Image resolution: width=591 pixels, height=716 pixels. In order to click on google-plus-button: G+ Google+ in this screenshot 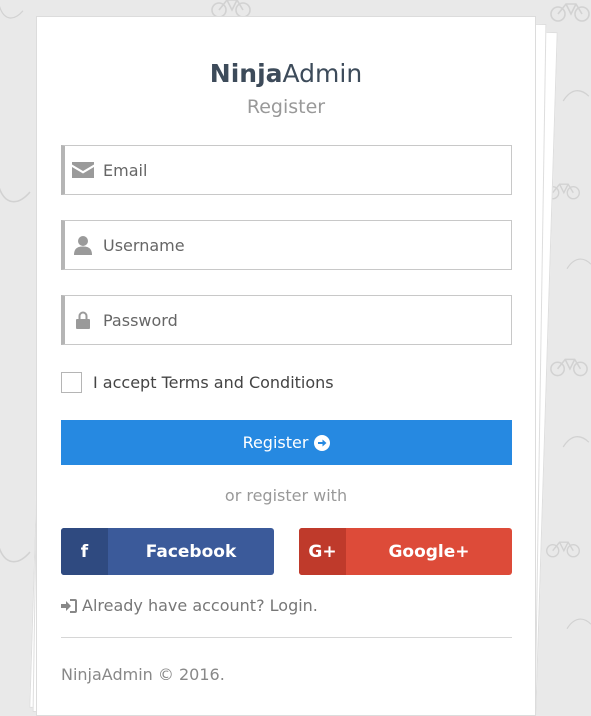, I will do `click(405, 551)`.